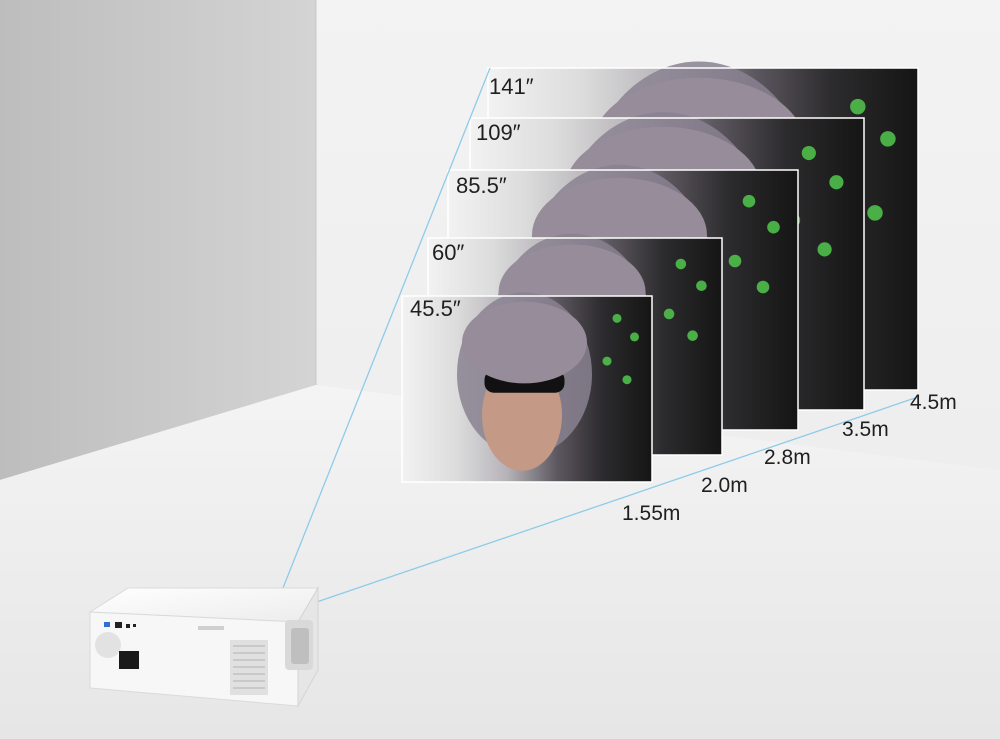 Image resolution: width=1000 pixels, height=739 pixels. I want to click on fringe-shape, so click(524, 342).